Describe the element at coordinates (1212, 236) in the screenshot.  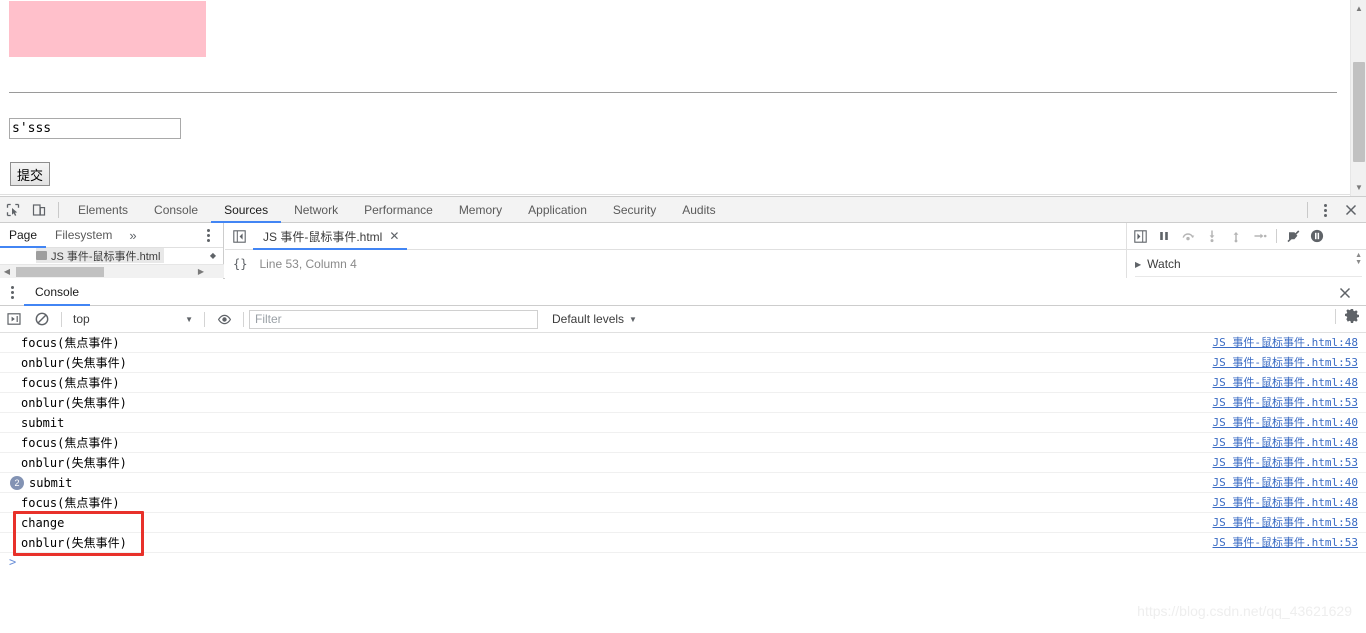
I see `step-into-icon` at that location.